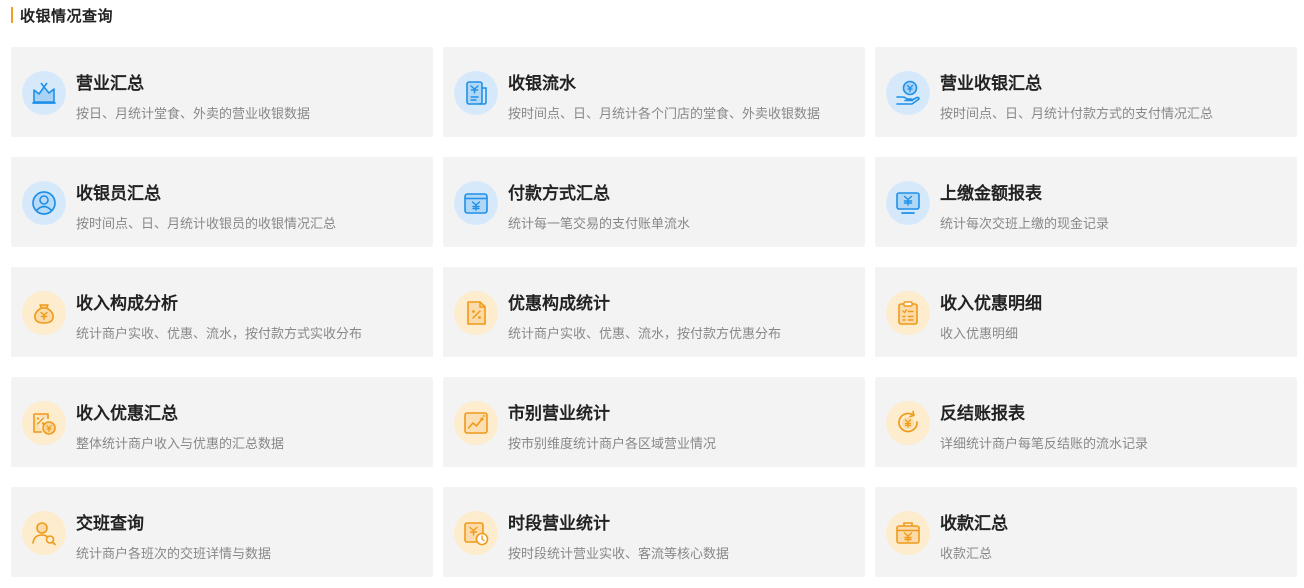  Describe the element at coordinates (654, 202) in the screenshot. I see `card-payment-method-summary: 付款方式汇总统计每一笔交易的支付账单流水` at that location.